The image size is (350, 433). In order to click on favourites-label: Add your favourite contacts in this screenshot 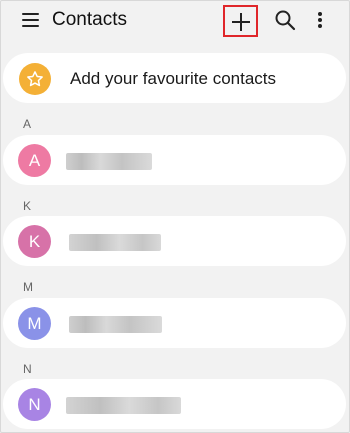, I will do `click(173, 78)`.